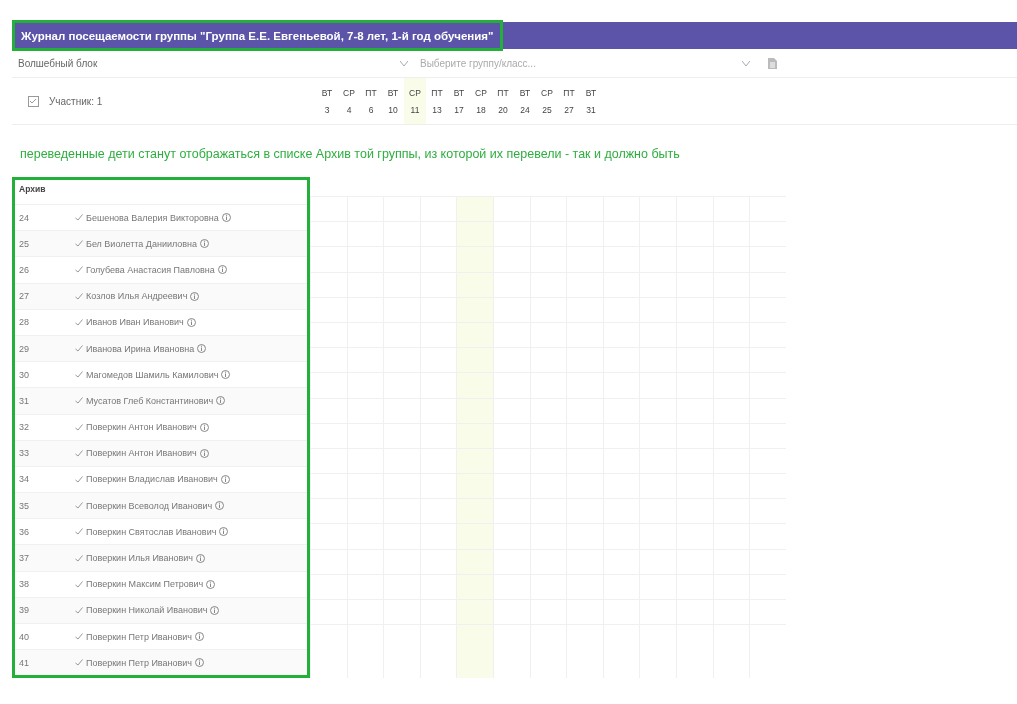 This screenshot has width=1017, height=704. Describe the element at coordinates (772, 63) in the screenshot. I see `document-icon` at that location.